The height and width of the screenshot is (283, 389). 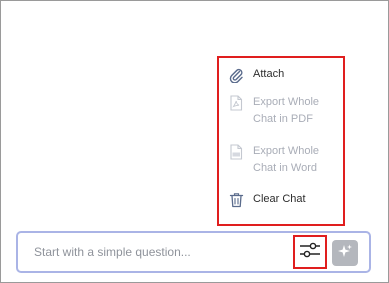 What do you see at coordinates (269, 74) in the screenshot?
I see `menu-item-label: Attach` at bounding box center [269, 74].